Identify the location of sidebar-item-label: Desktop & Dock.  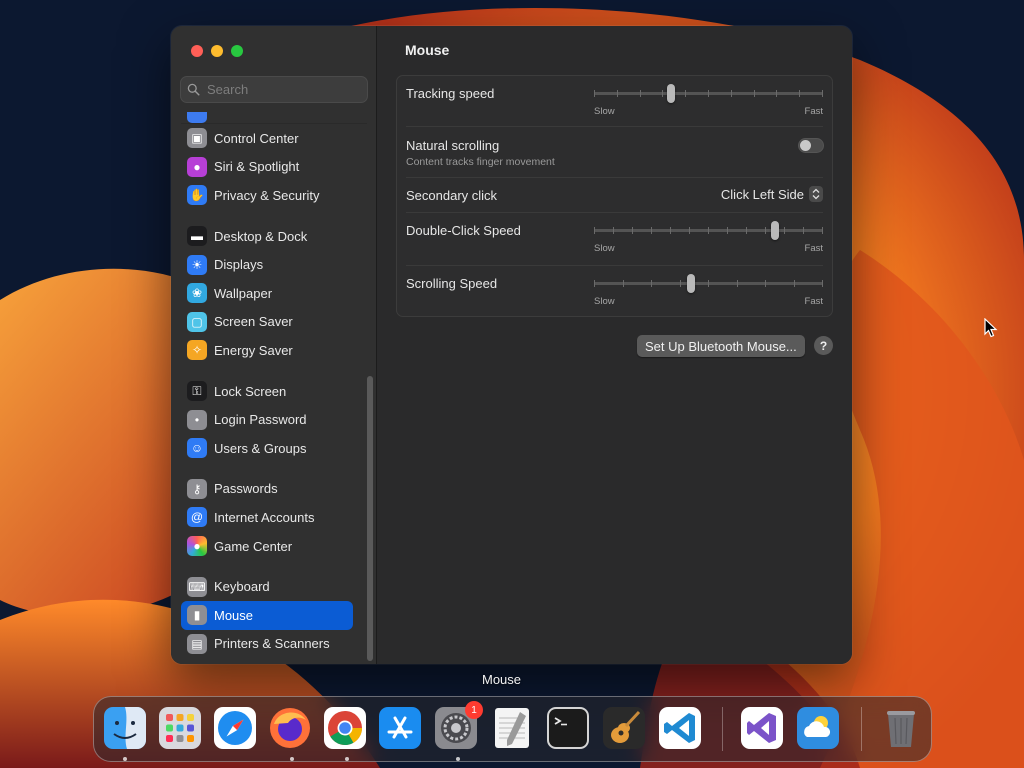
(261, 236).